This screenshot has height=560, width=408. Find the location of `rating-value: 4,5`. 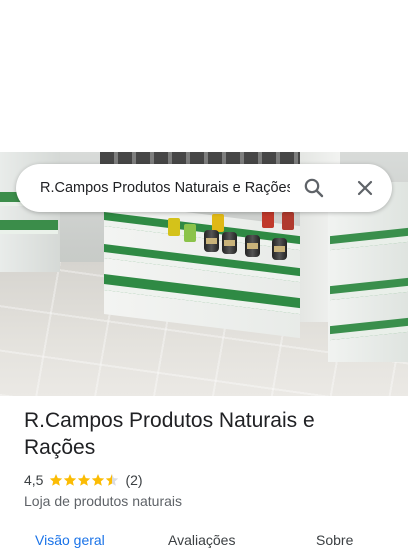

rating-value: 4,5 is located at coordinates (34, 480).